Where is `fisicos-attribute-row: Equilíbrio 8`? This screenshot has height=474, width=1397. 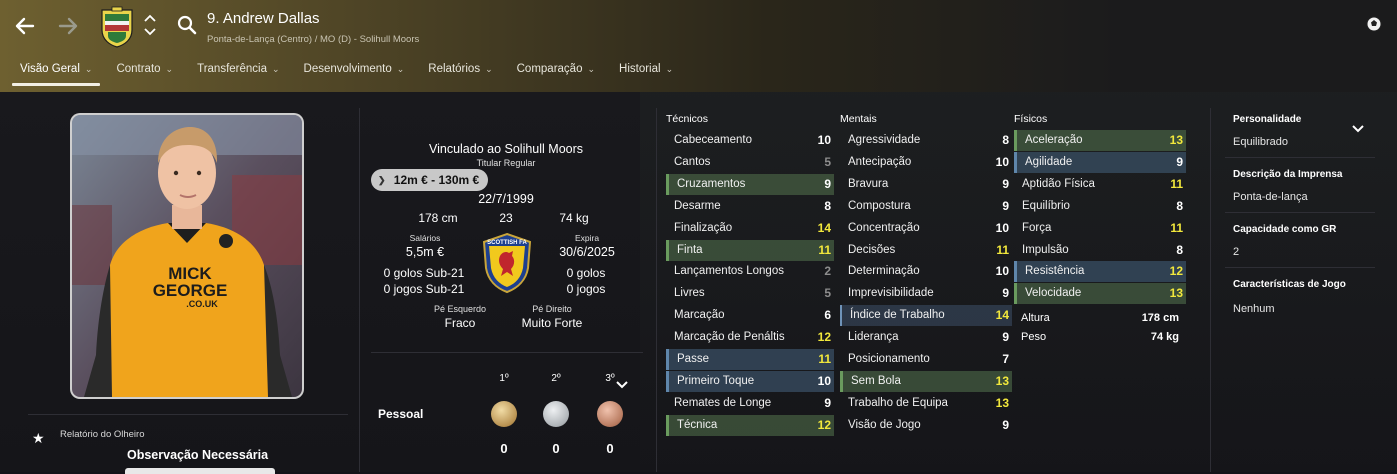
fisicos-attribute-row: Equilíbrio 8 is located at coordinates (1100, 206).